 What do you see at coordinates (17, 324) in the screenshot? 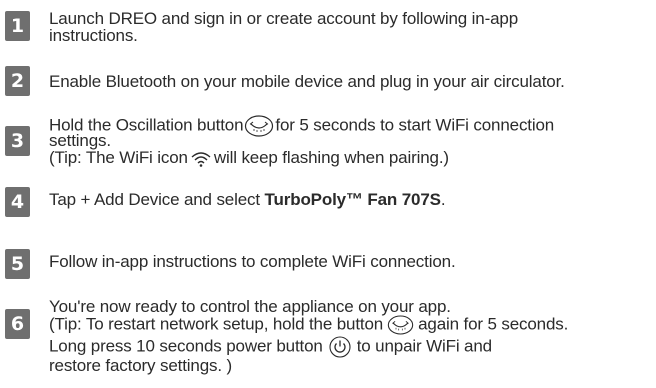
I see `step-number-badge: 6` at bounding box center [17, 324].